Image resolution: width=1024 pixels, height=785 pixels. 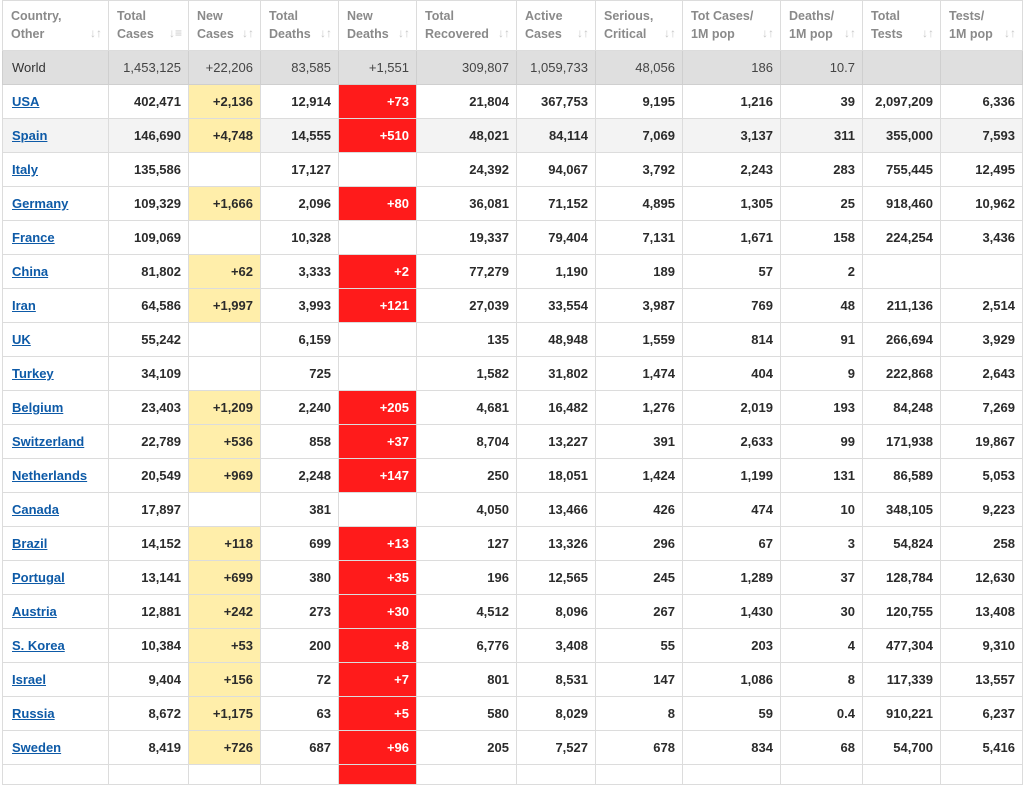 I want to click on cell-total-cases: 20,549, so click(x=148, y=475).